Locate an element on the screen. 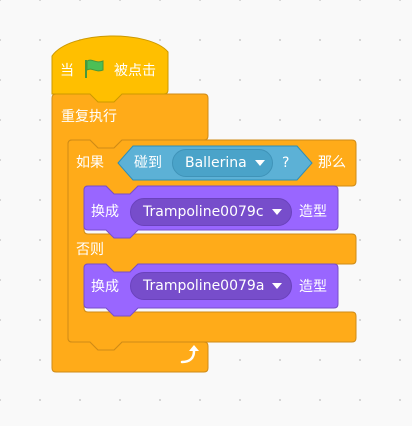  if-label: 如果 is located at coordinates (90, 163).